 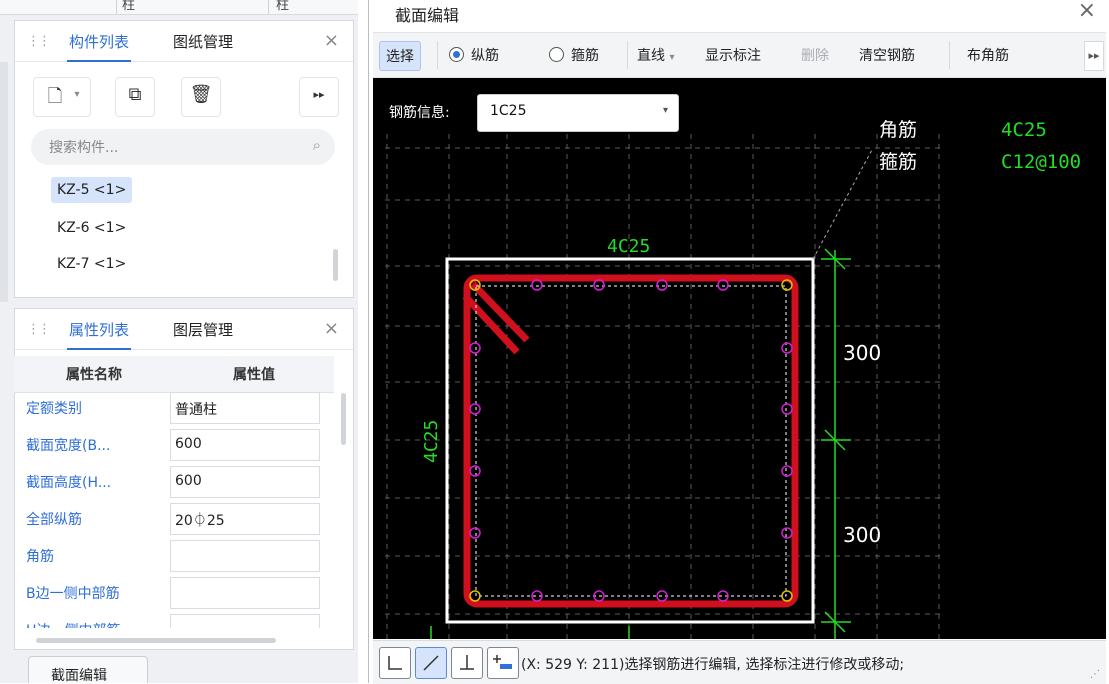 I want to click on line-mode-dropdown: 直线 ▾, so click(x=655, y=55).